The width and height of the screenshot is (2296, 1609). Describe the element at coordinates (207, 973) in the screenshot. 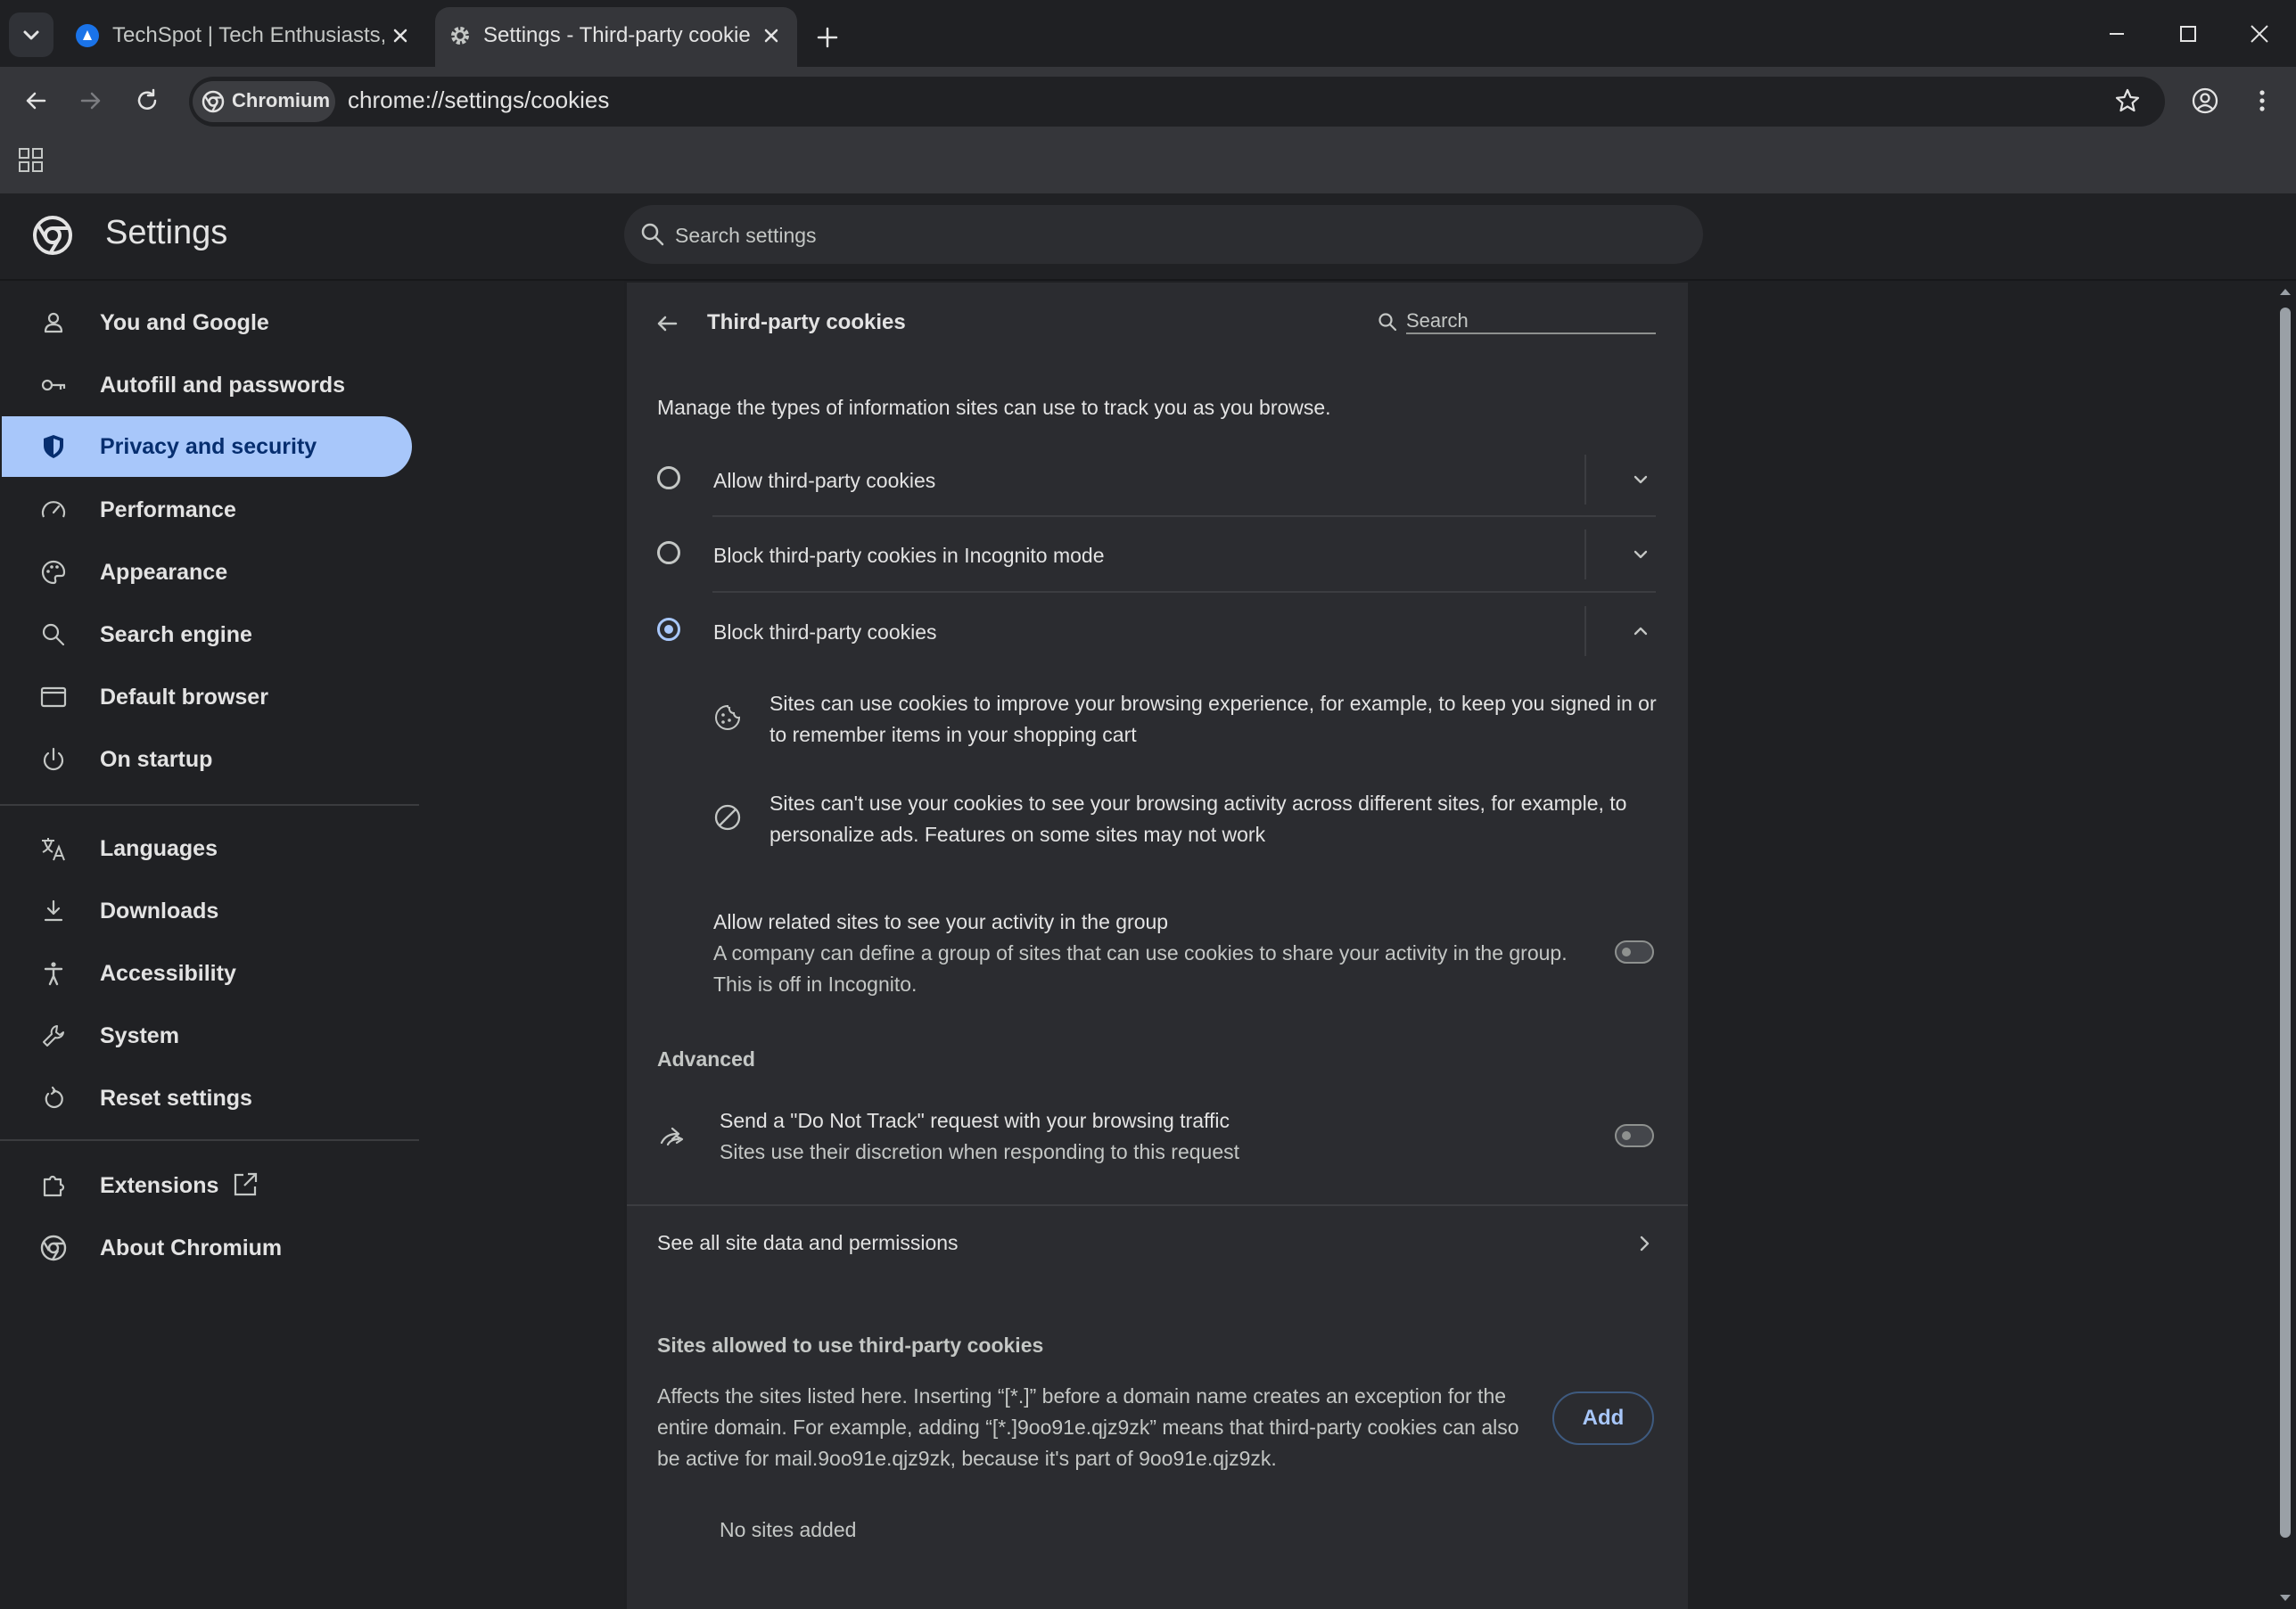

I see `sidebar-item-accessibility: Accessibility` at that location.